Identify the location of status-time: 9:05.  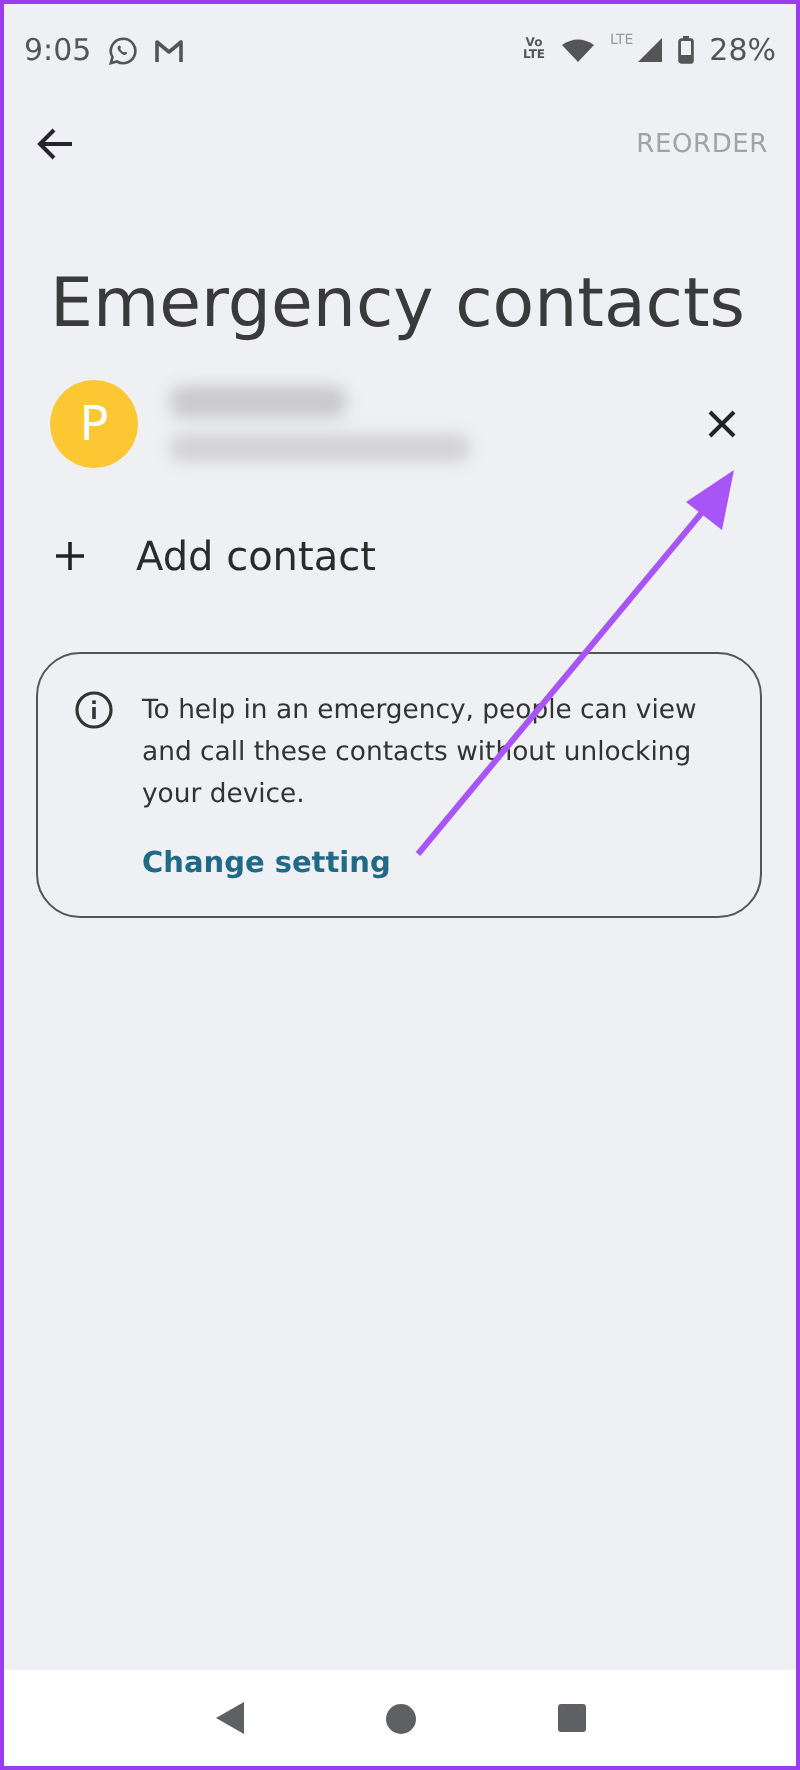
(58, 50).